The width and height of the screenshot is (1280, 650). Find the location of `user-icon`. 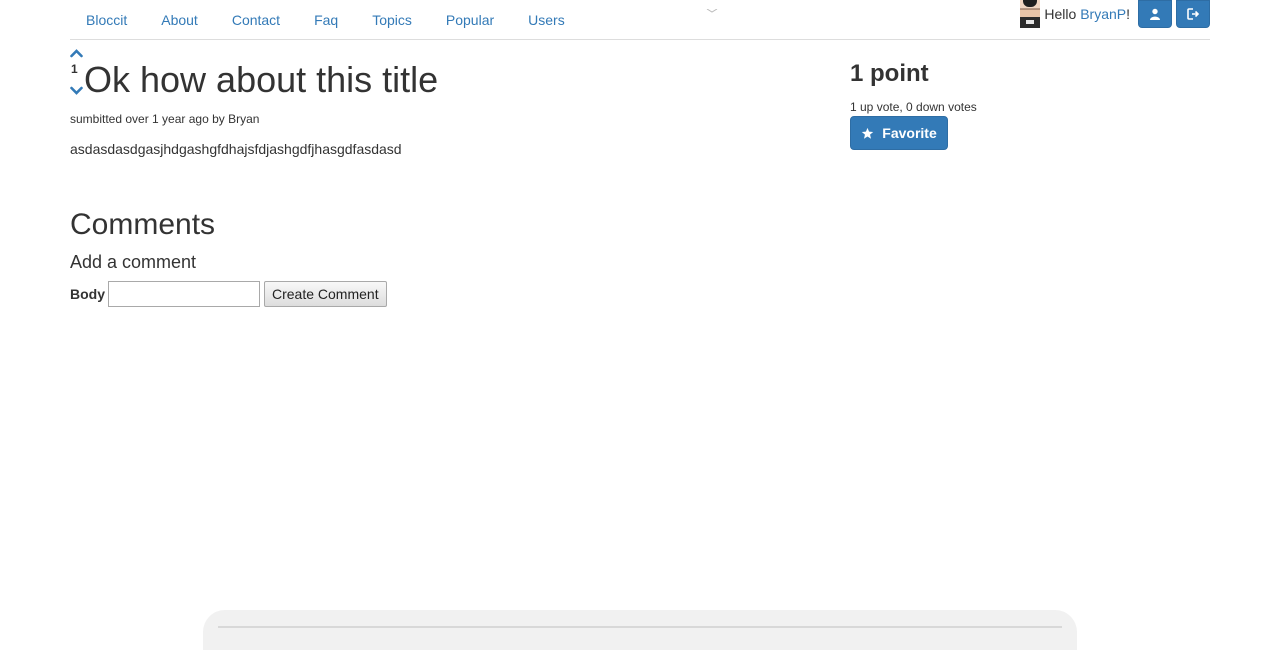

user-icon is located at coordinates (1155, 14).